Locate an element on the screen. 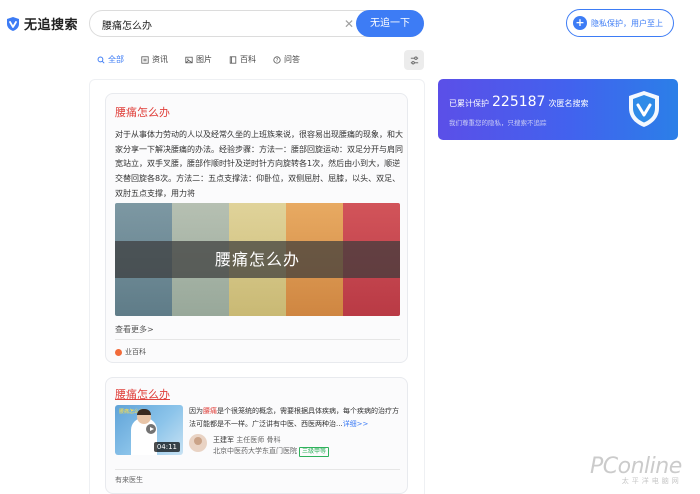  result-source: 业百科 is located at coordinates (130, 352).